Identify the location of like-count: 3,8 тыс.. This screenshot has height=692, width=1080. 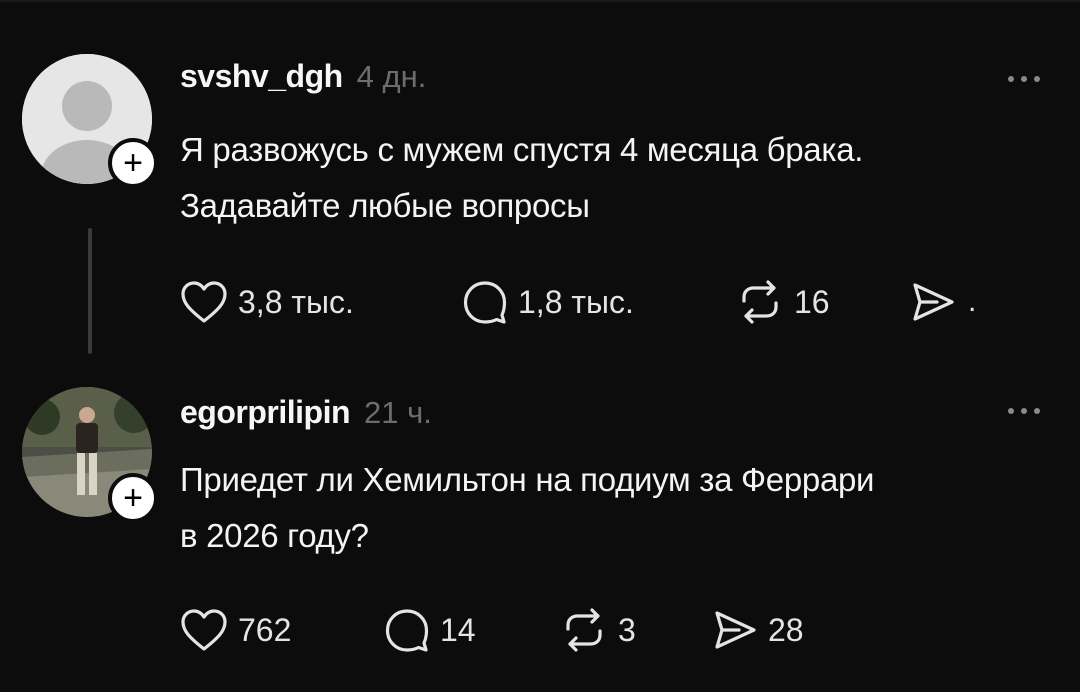
(296, 301).